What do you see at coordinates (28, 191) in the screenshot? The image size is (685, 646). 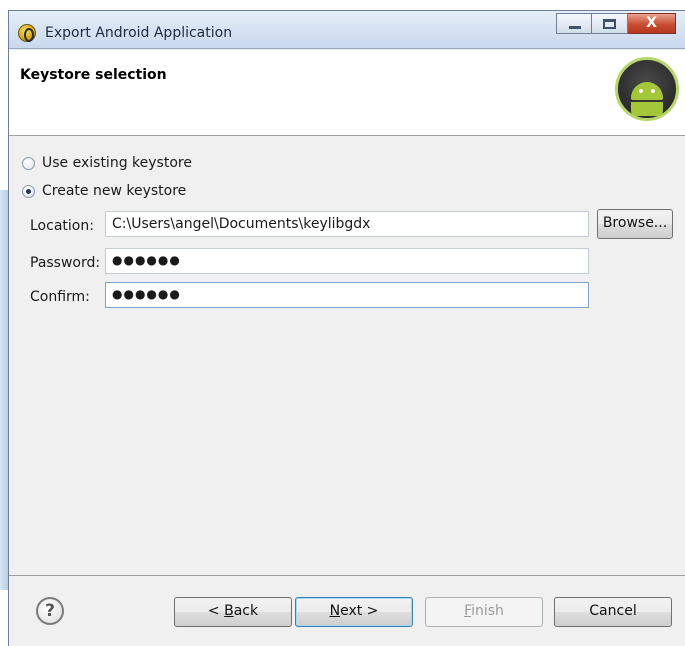 I see `create-new-radio` at bounding box center [28, 191].